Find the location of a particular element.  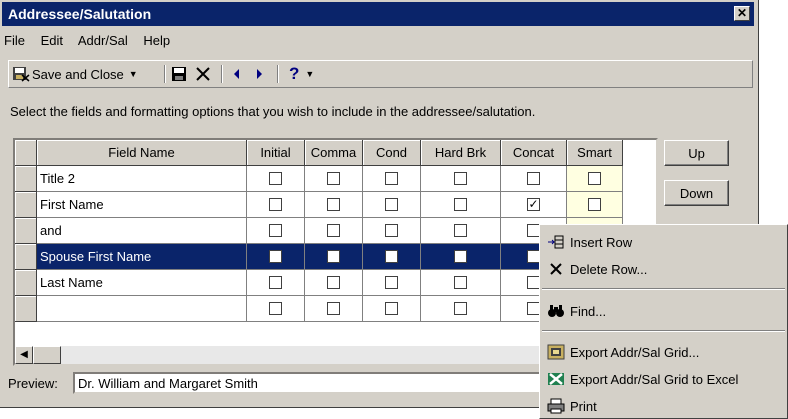

column-header: Comma is located at coordinates (334, 153).